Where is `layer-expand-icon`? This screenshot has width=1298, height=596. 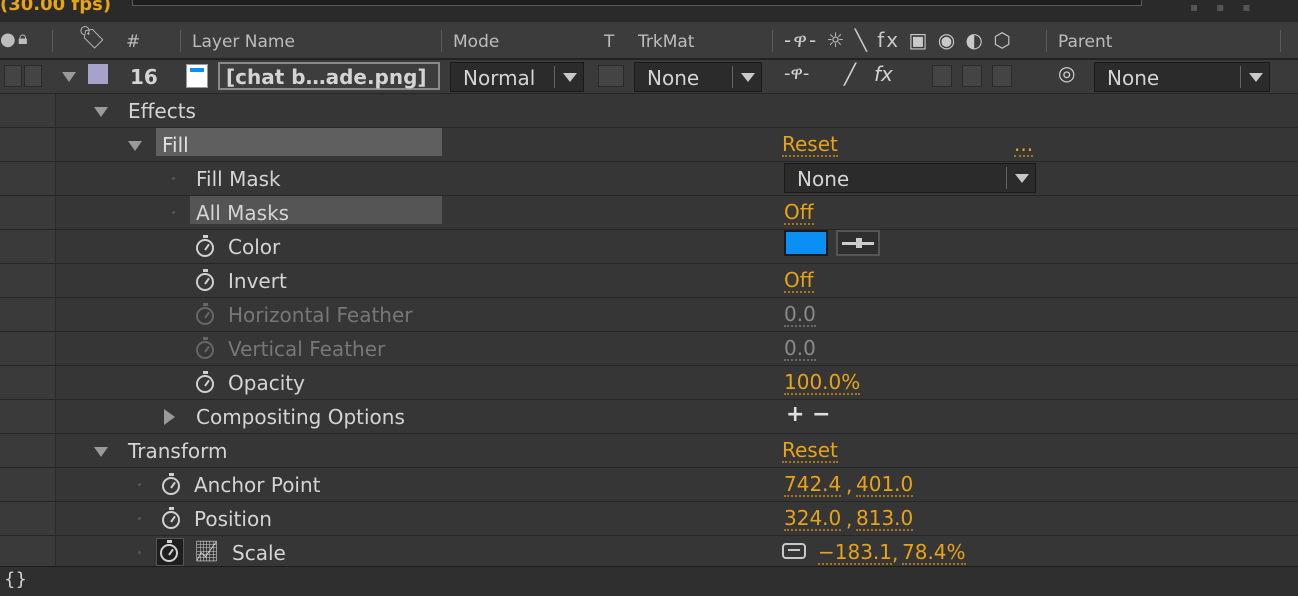 layer-expand-icon is located at coordinates (69, 77).